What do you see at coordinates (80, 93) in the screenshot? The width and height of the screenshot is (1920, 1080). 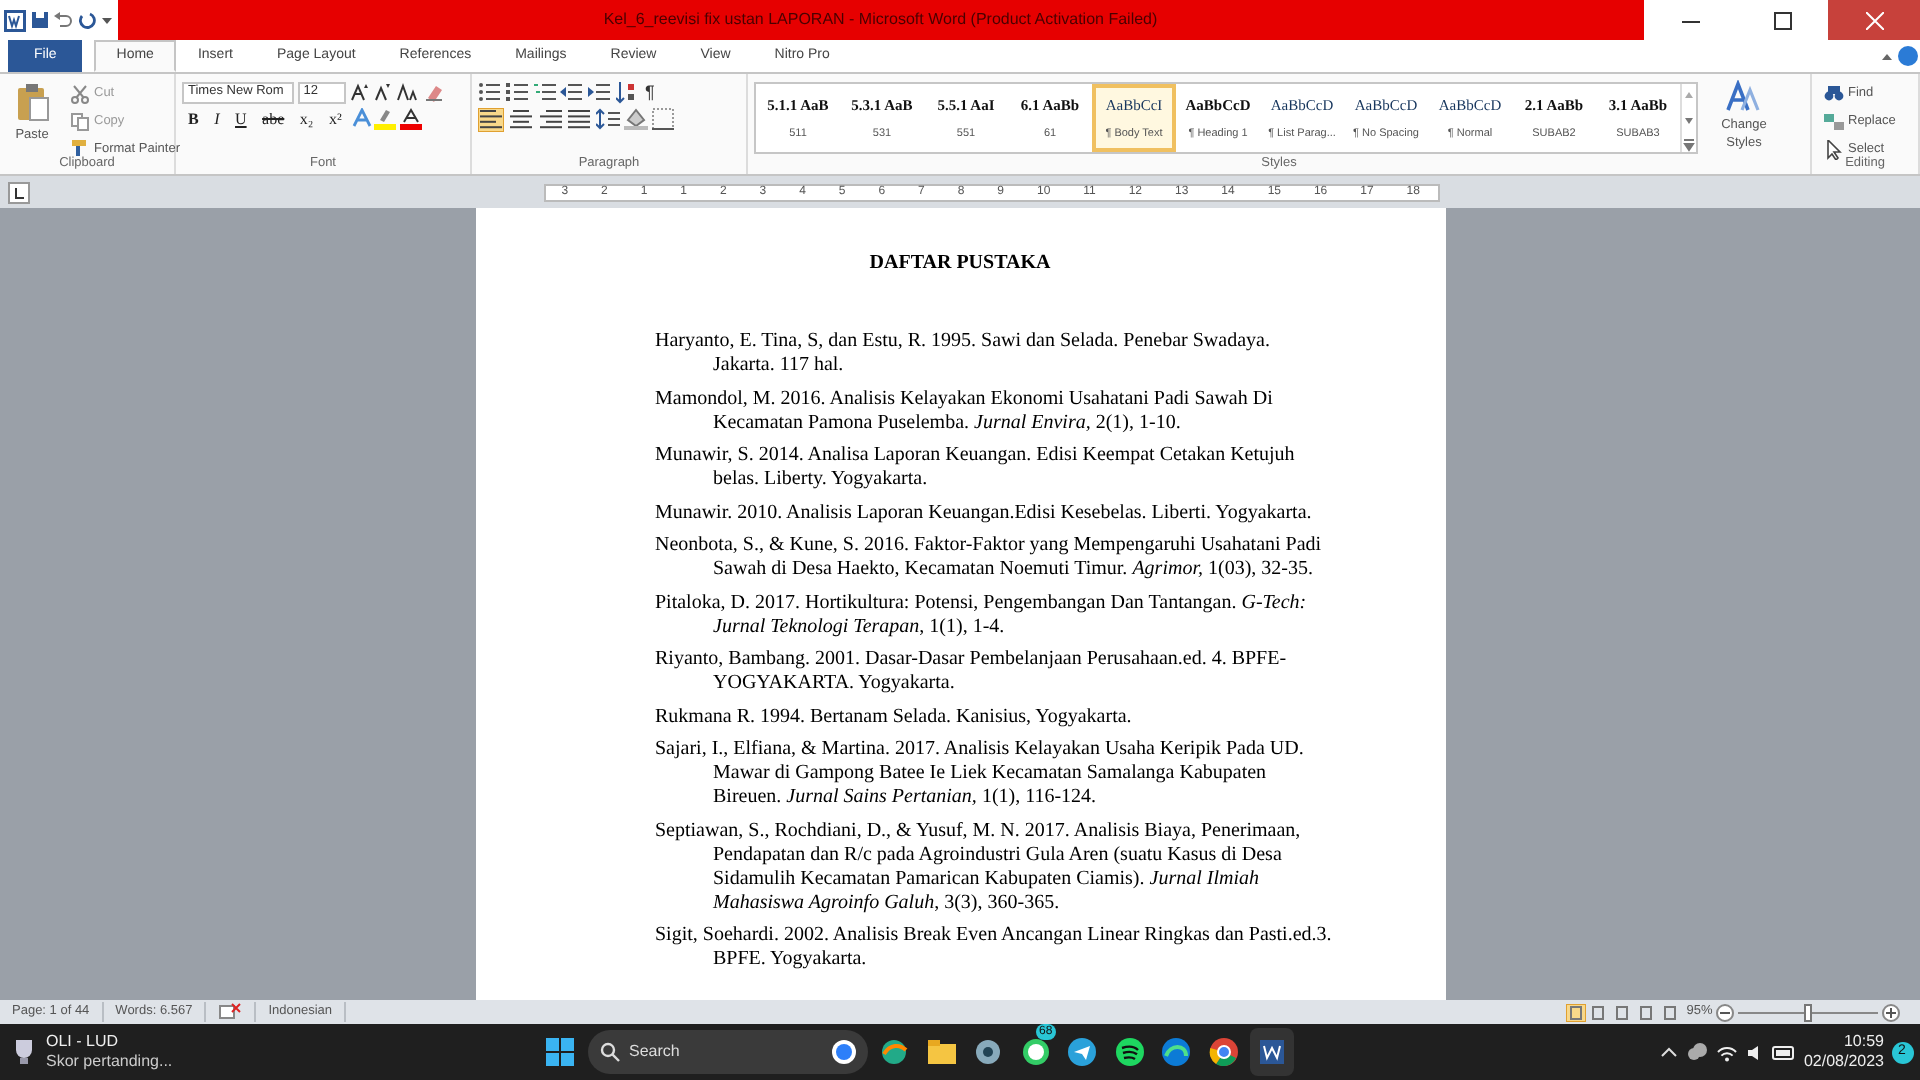 I see `scissors-icon` at bounding box center [80, 93].